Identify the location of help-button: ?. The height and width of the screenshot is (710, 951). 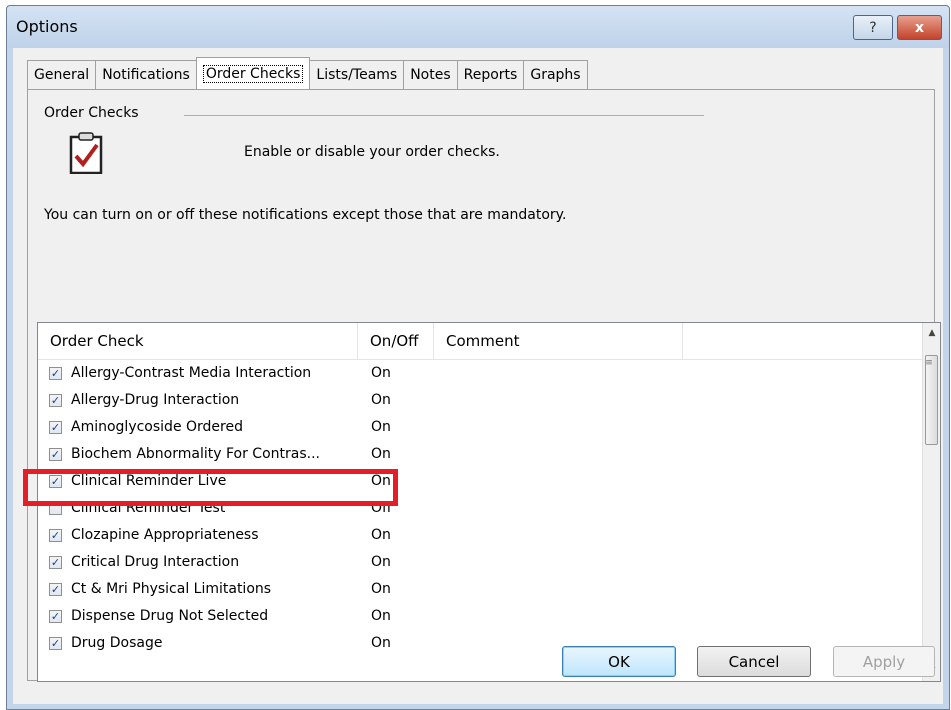
(873, 27).